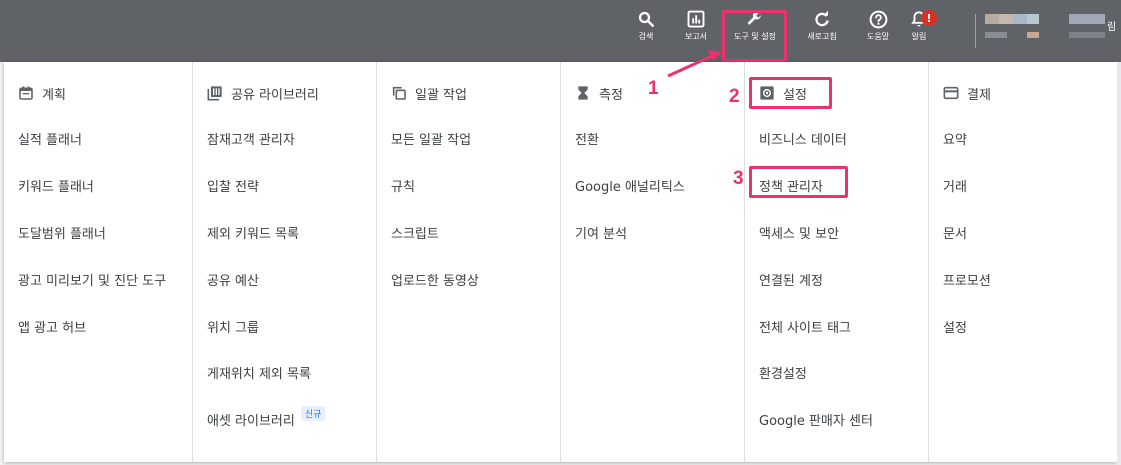 The width and height of the screenshot is (1121, 465). What do you see at coordinates (734, 96) in the screenshot?
I see `step-number-2: 2` at bounding box center [734, 96].